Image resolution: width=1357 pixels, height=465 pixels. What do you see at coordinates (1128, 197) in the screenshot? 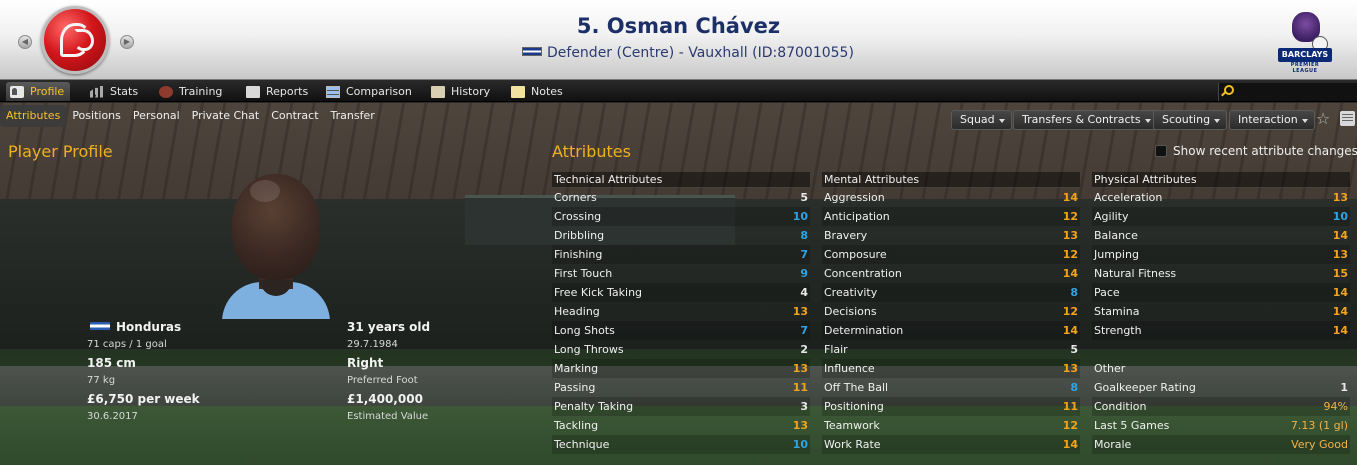
I see `attribute-name: Acceleration` at bounding box center [1128, 197].